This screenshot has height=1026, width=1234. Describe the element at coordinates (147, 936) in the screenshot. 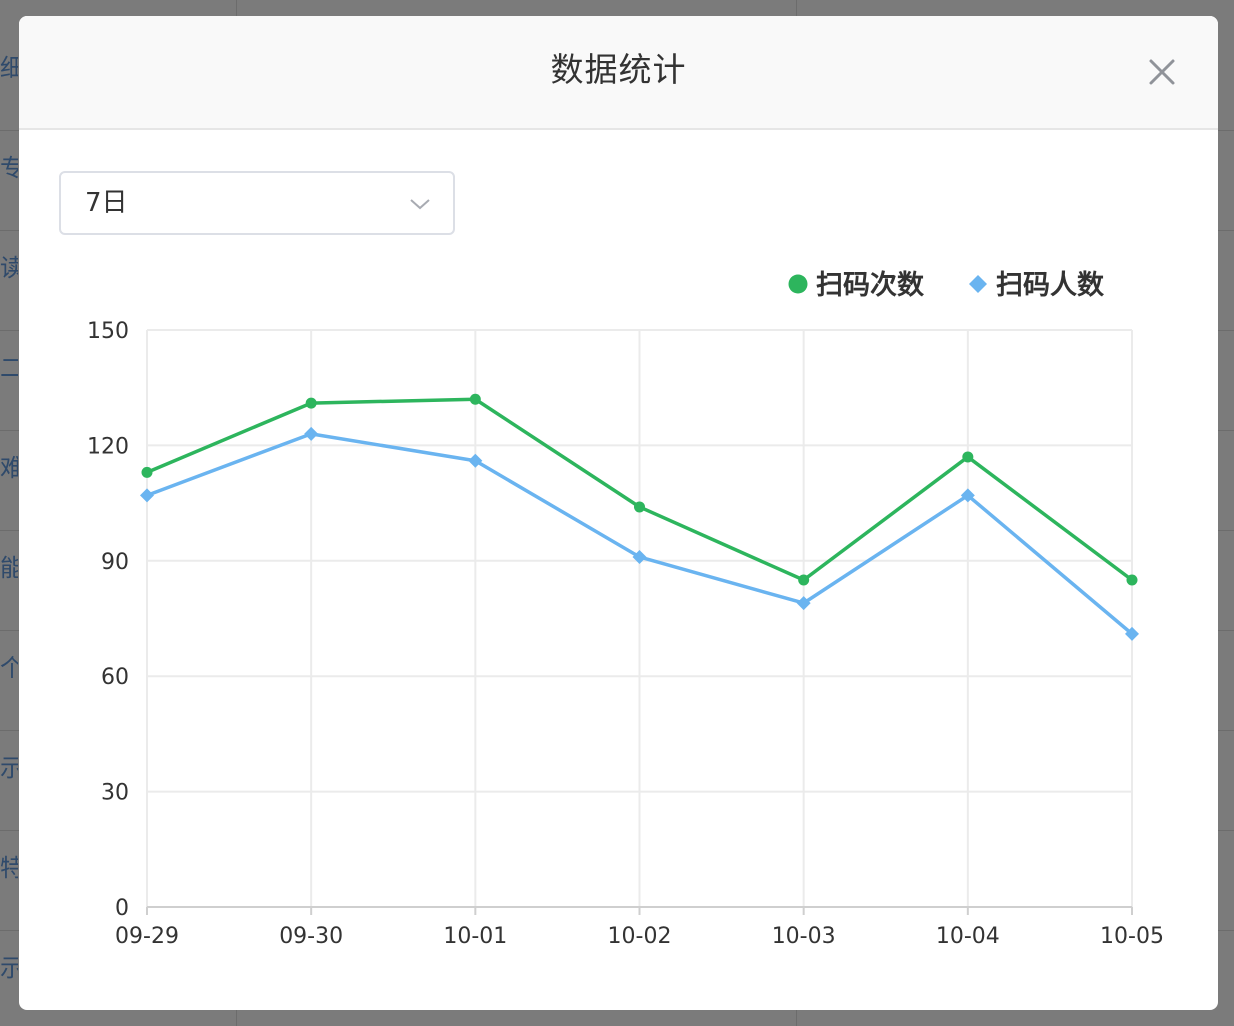

I see `x-tick-label: 09-29` at that location.